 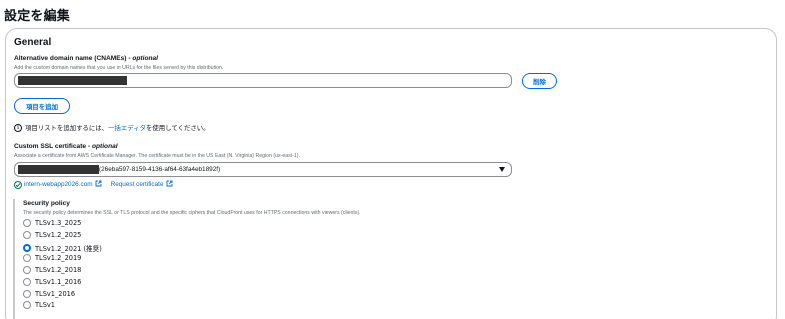 What do you see at coordinates (58, 235) in the screenshot?
I see `radio-label: TLSv1.2_2025` at bounding box center [58, 235].